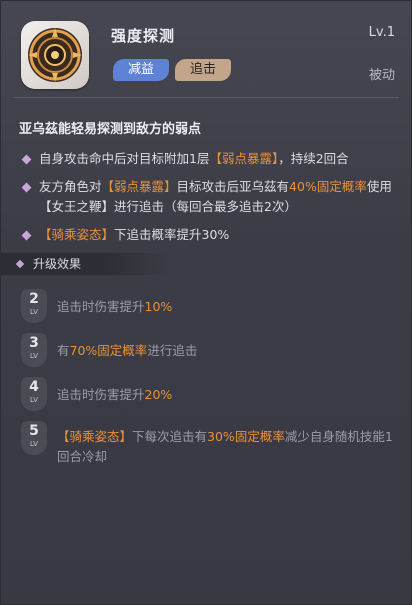 The width and height of the screenshot is (412, 605). What do you see at coordinates (158, 306) in the screenshot?
I see `upgrade-value: 10%` at bounding box center [158, 306].